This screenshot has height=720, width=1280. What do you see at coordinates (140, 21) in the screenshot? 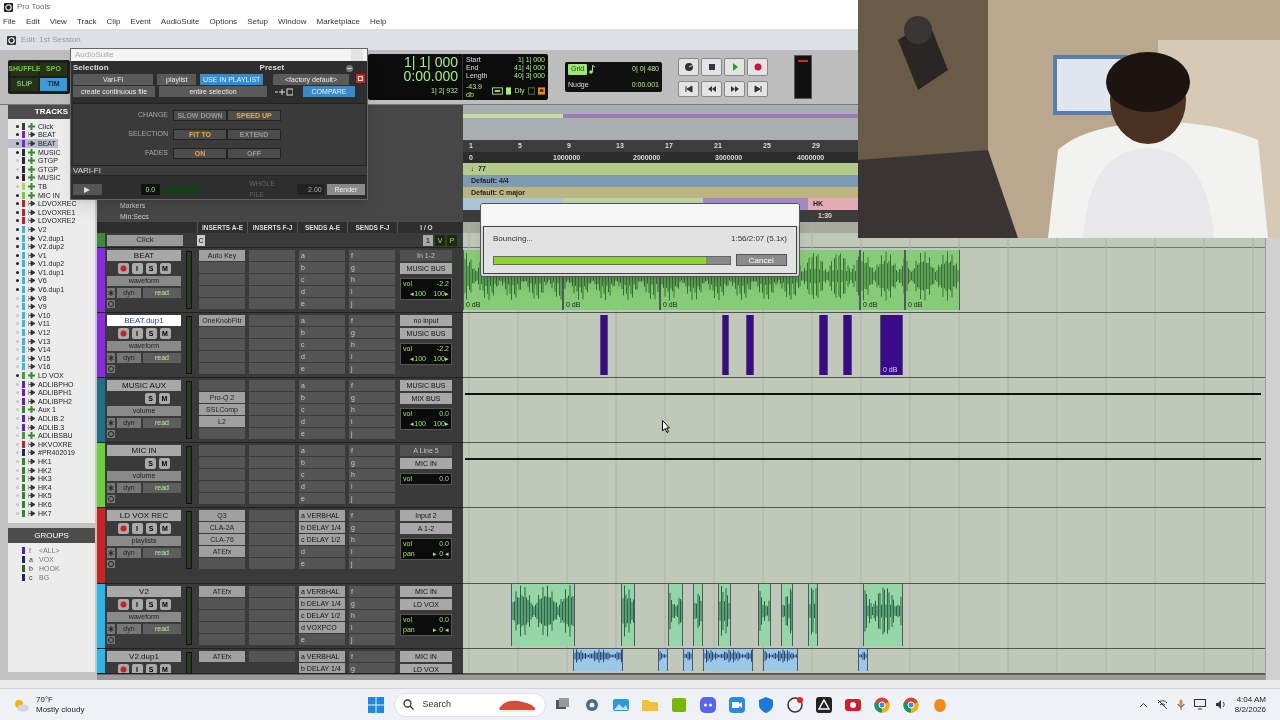
I see `menu-item: Event` at bounding box center [140, 21].